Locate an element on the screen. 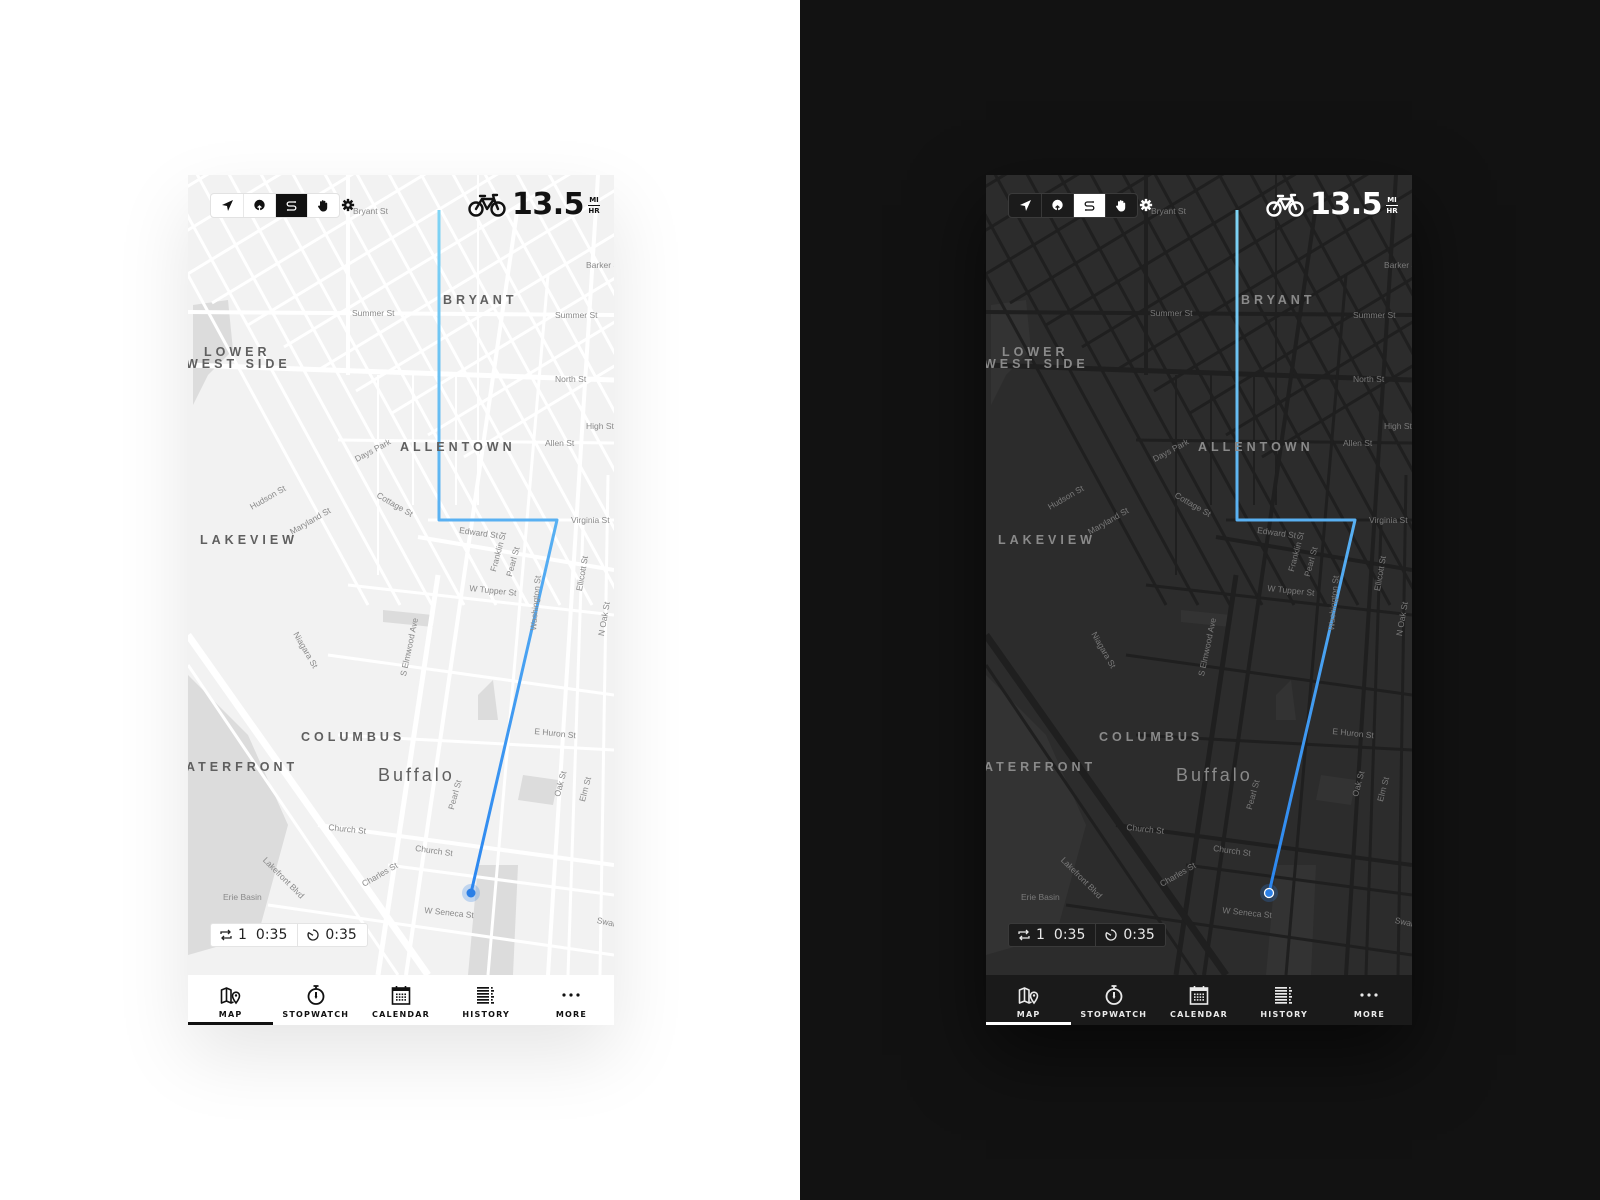  speed-unit-time: HR is located at coordinates (594, 210).